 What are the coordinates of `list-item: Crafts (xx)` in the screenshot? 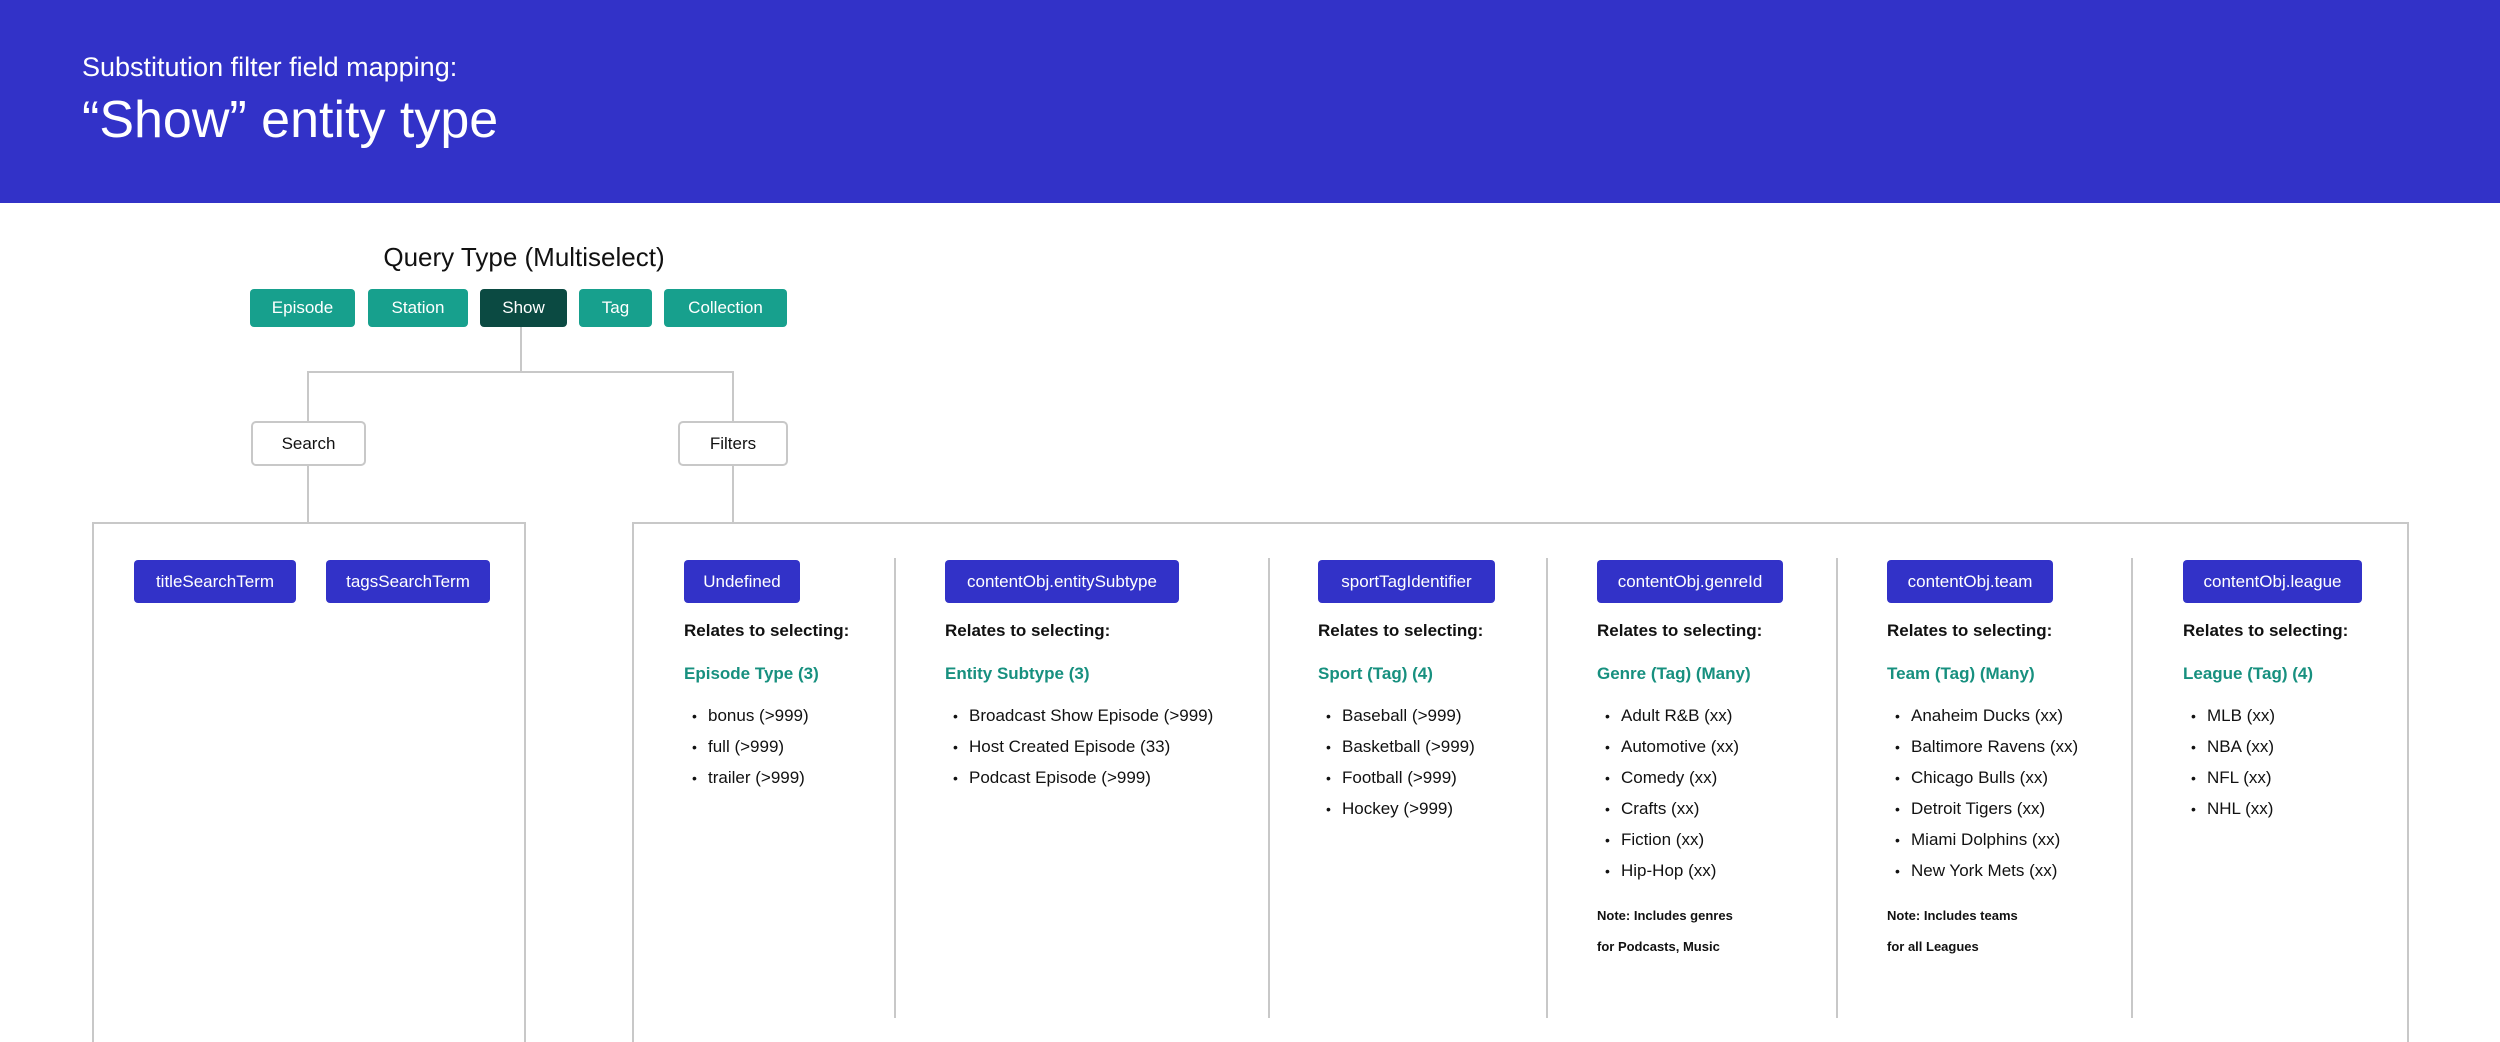 It's located at (1668, 808).